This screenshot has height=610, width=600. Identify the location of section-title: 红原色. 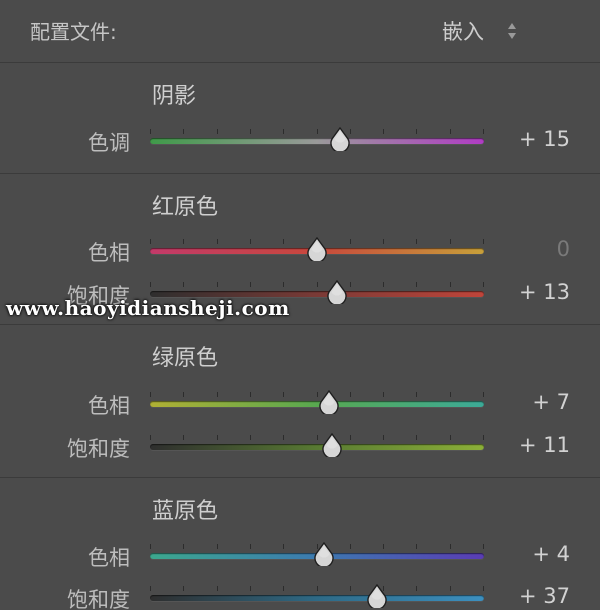
(185, 207).